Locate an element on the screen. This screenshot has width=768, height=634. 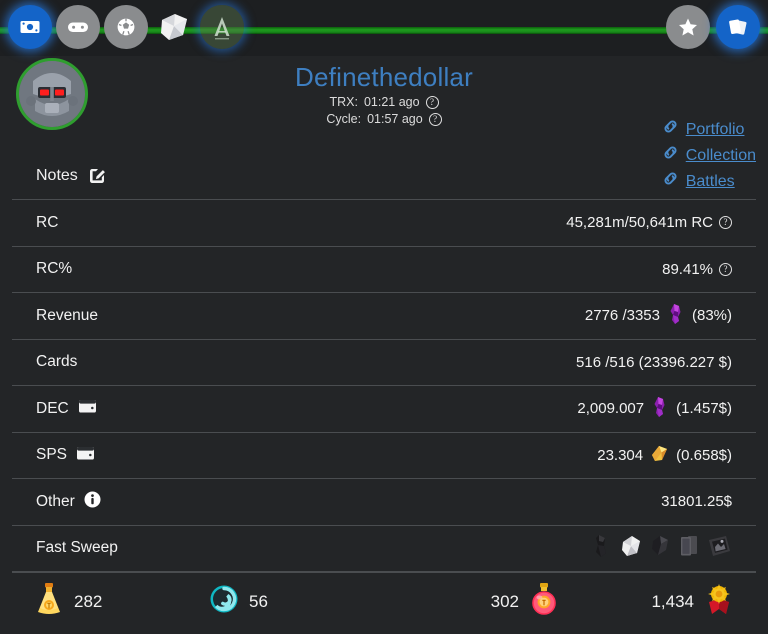
nav-icons-left is located at coordinates (128, 27).